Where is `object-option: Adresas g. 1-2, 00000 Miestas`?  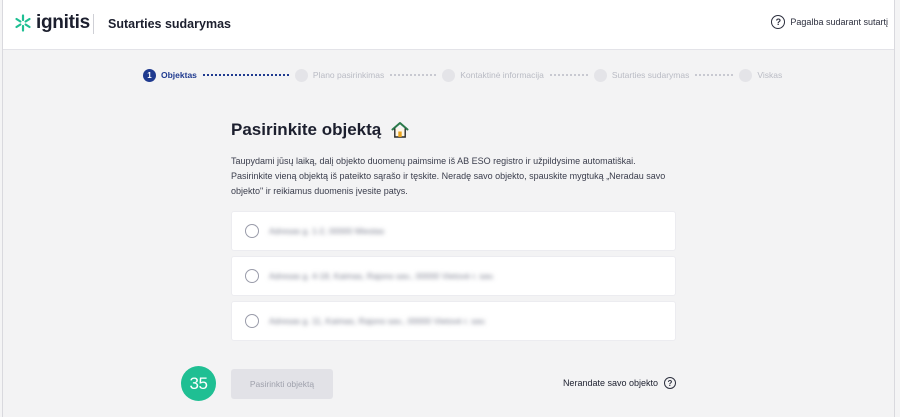 object-option: Adresas g. 1-2, 00000 Miestas is located at coordinates (453, 230).